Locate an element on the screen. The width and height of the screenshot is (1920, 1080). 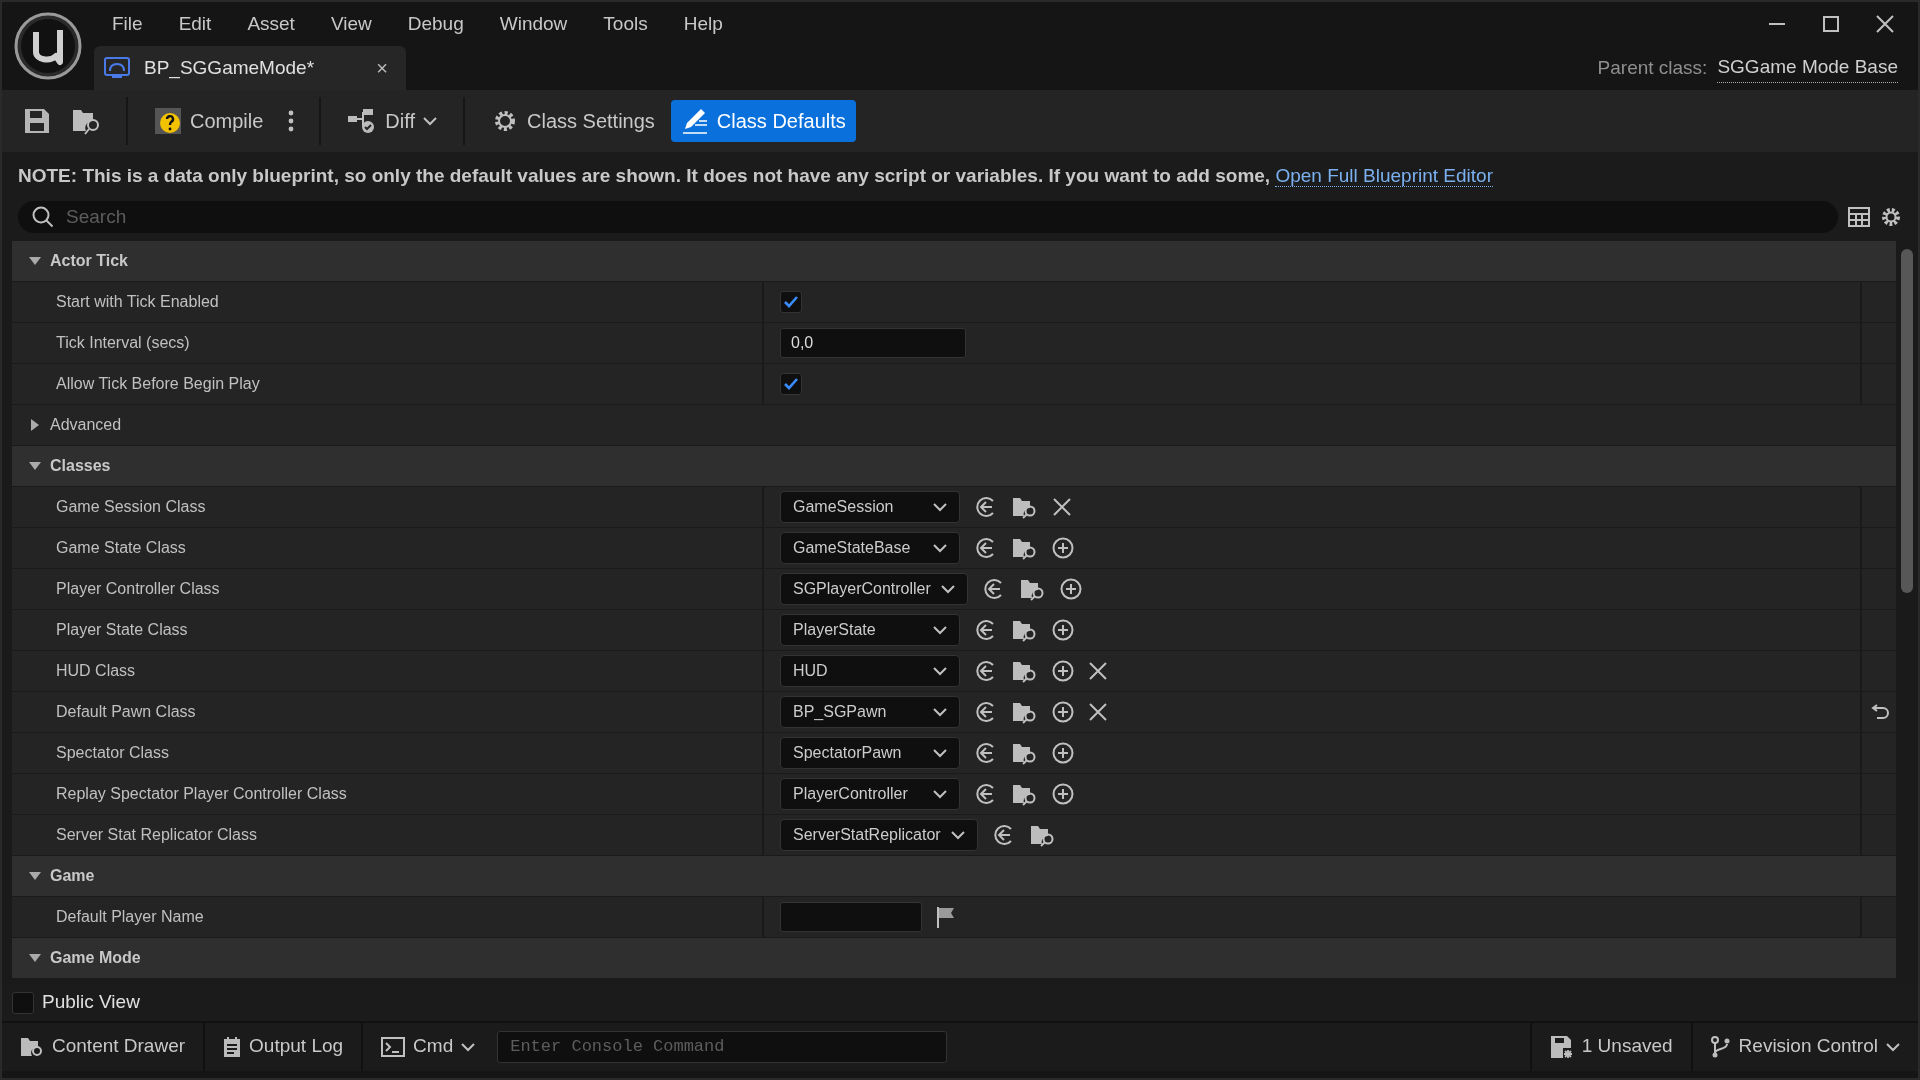
section-header: Game Mode is located at coordinates (954, 957).